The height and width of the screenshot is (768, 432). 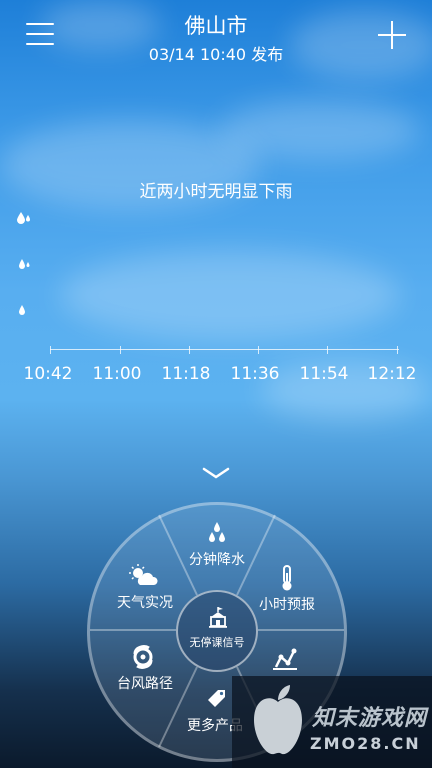 What do you see at coordinates (145, 587) in the screenshot?
I see `live-weather-button: 天气实况` at bounding box center [145, 587].